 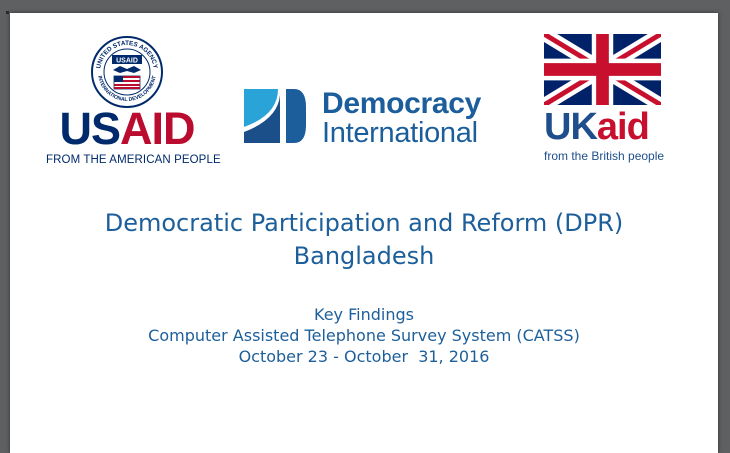 I want to click on democracy-international-mark-icon, so click(x=275, y=116).